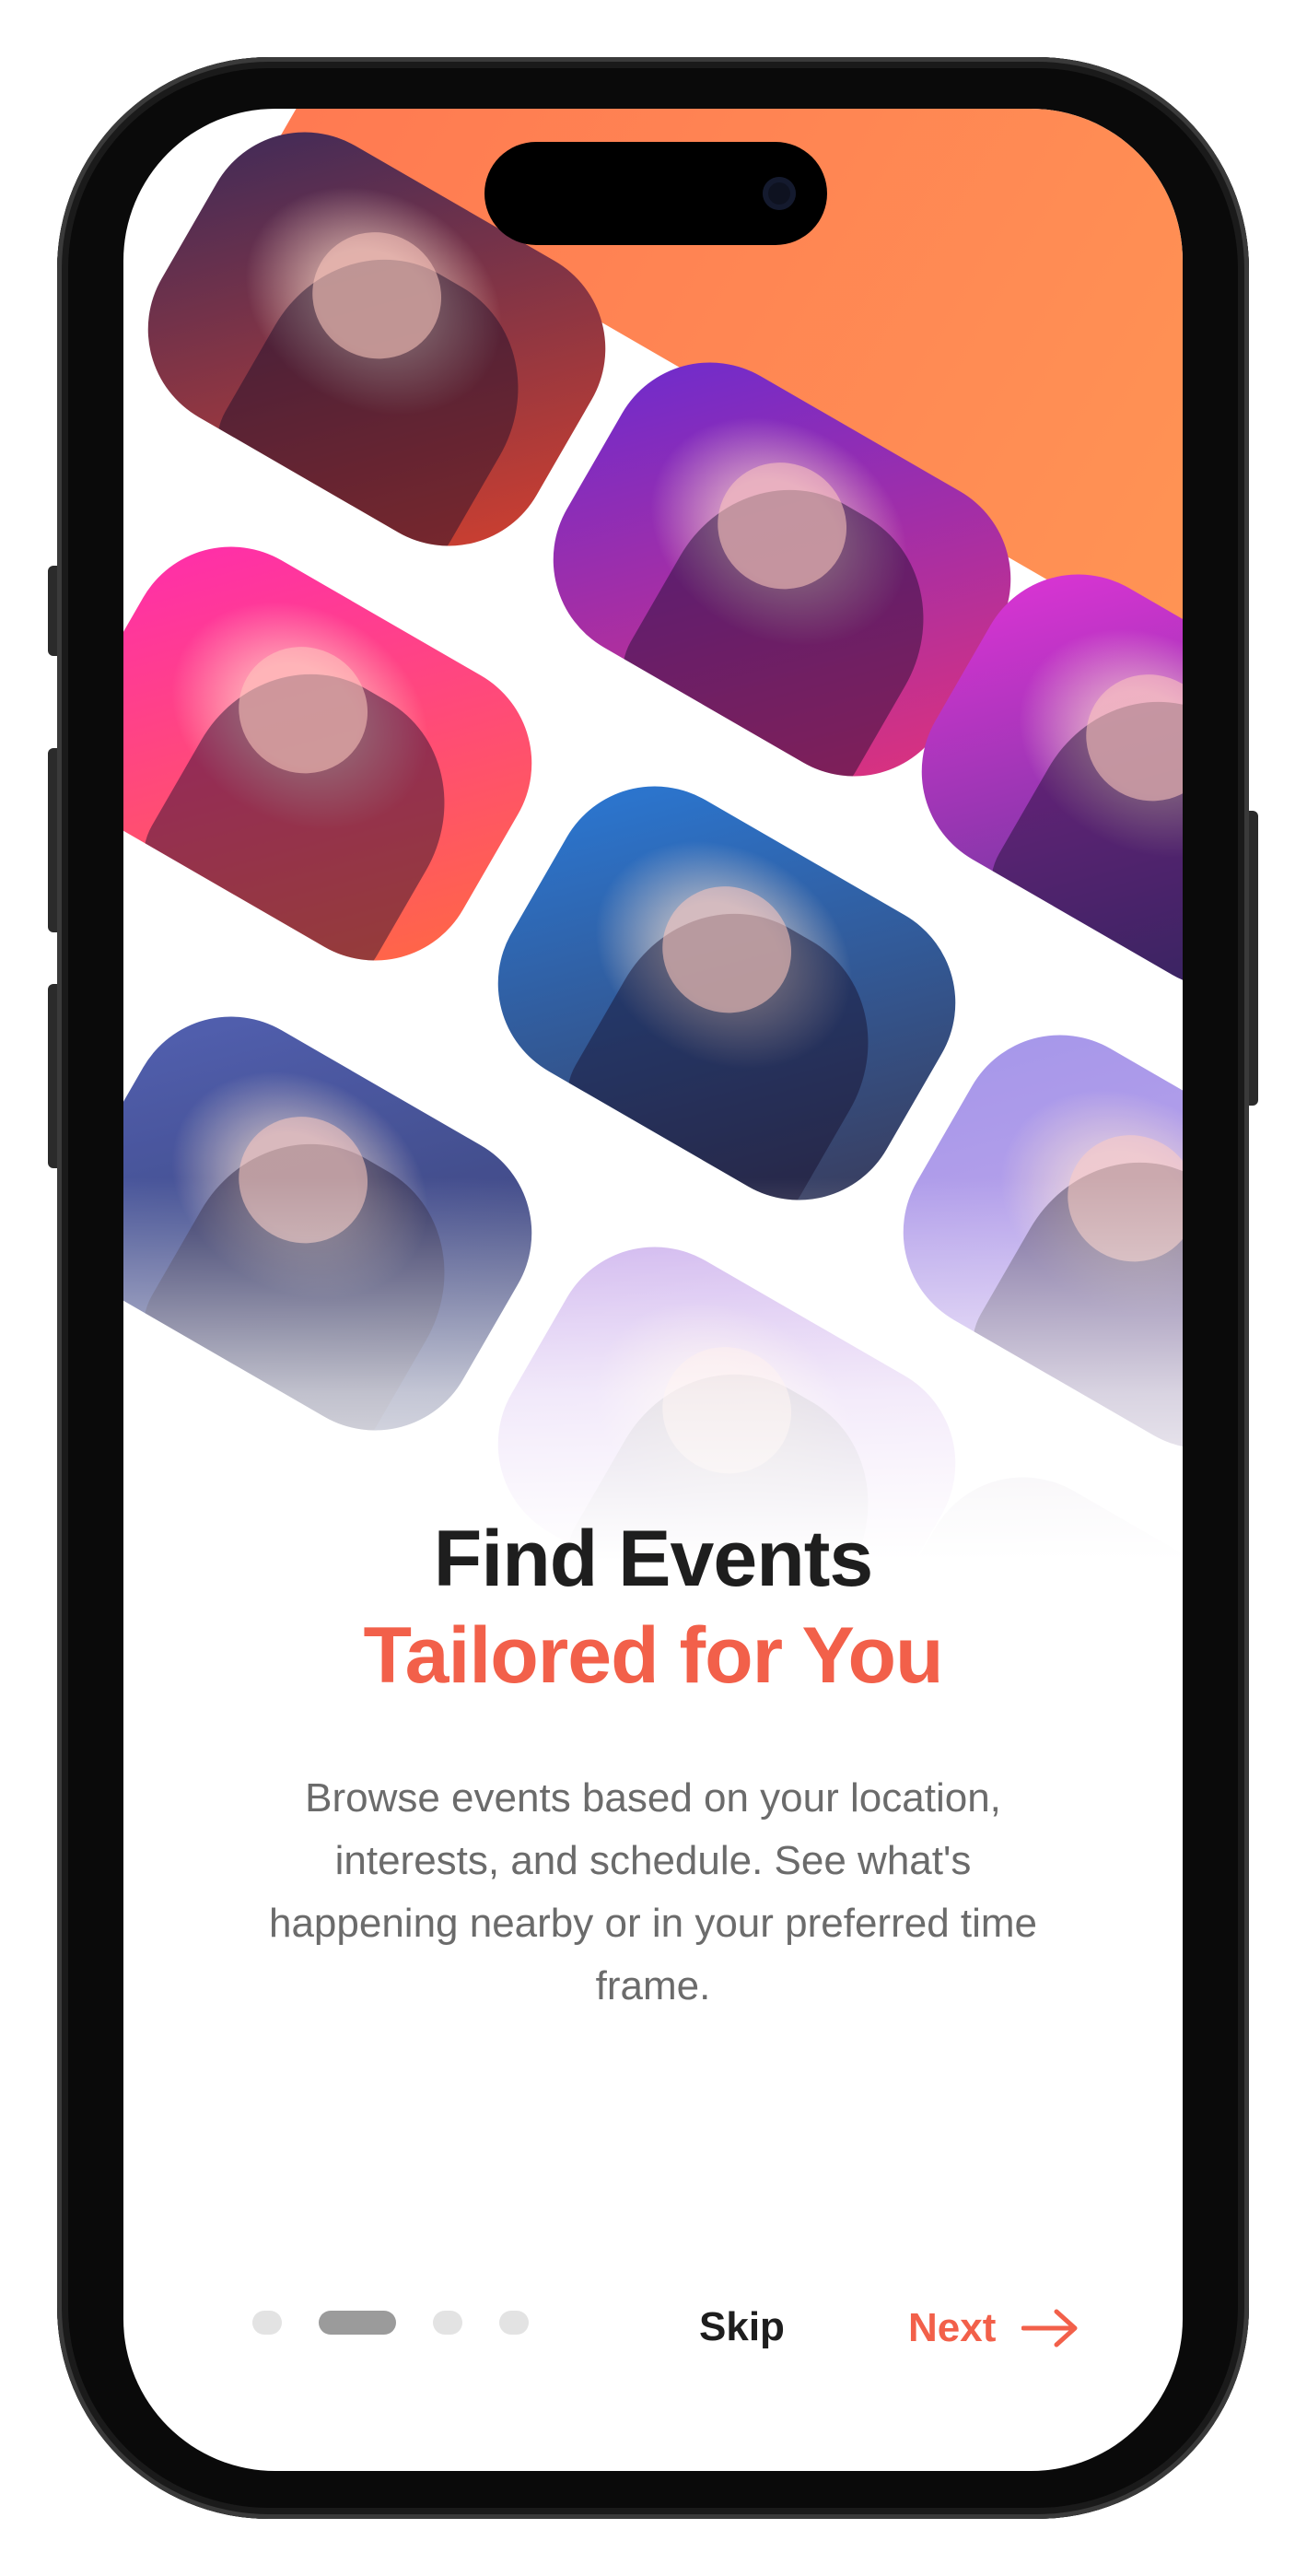 The height and width of the screenshot is (2576, 1307). What do you see at coordinates (653, 1559) in the screenshot?
I see `title-line-1: Find Events` at bounding box center [653, 1559].